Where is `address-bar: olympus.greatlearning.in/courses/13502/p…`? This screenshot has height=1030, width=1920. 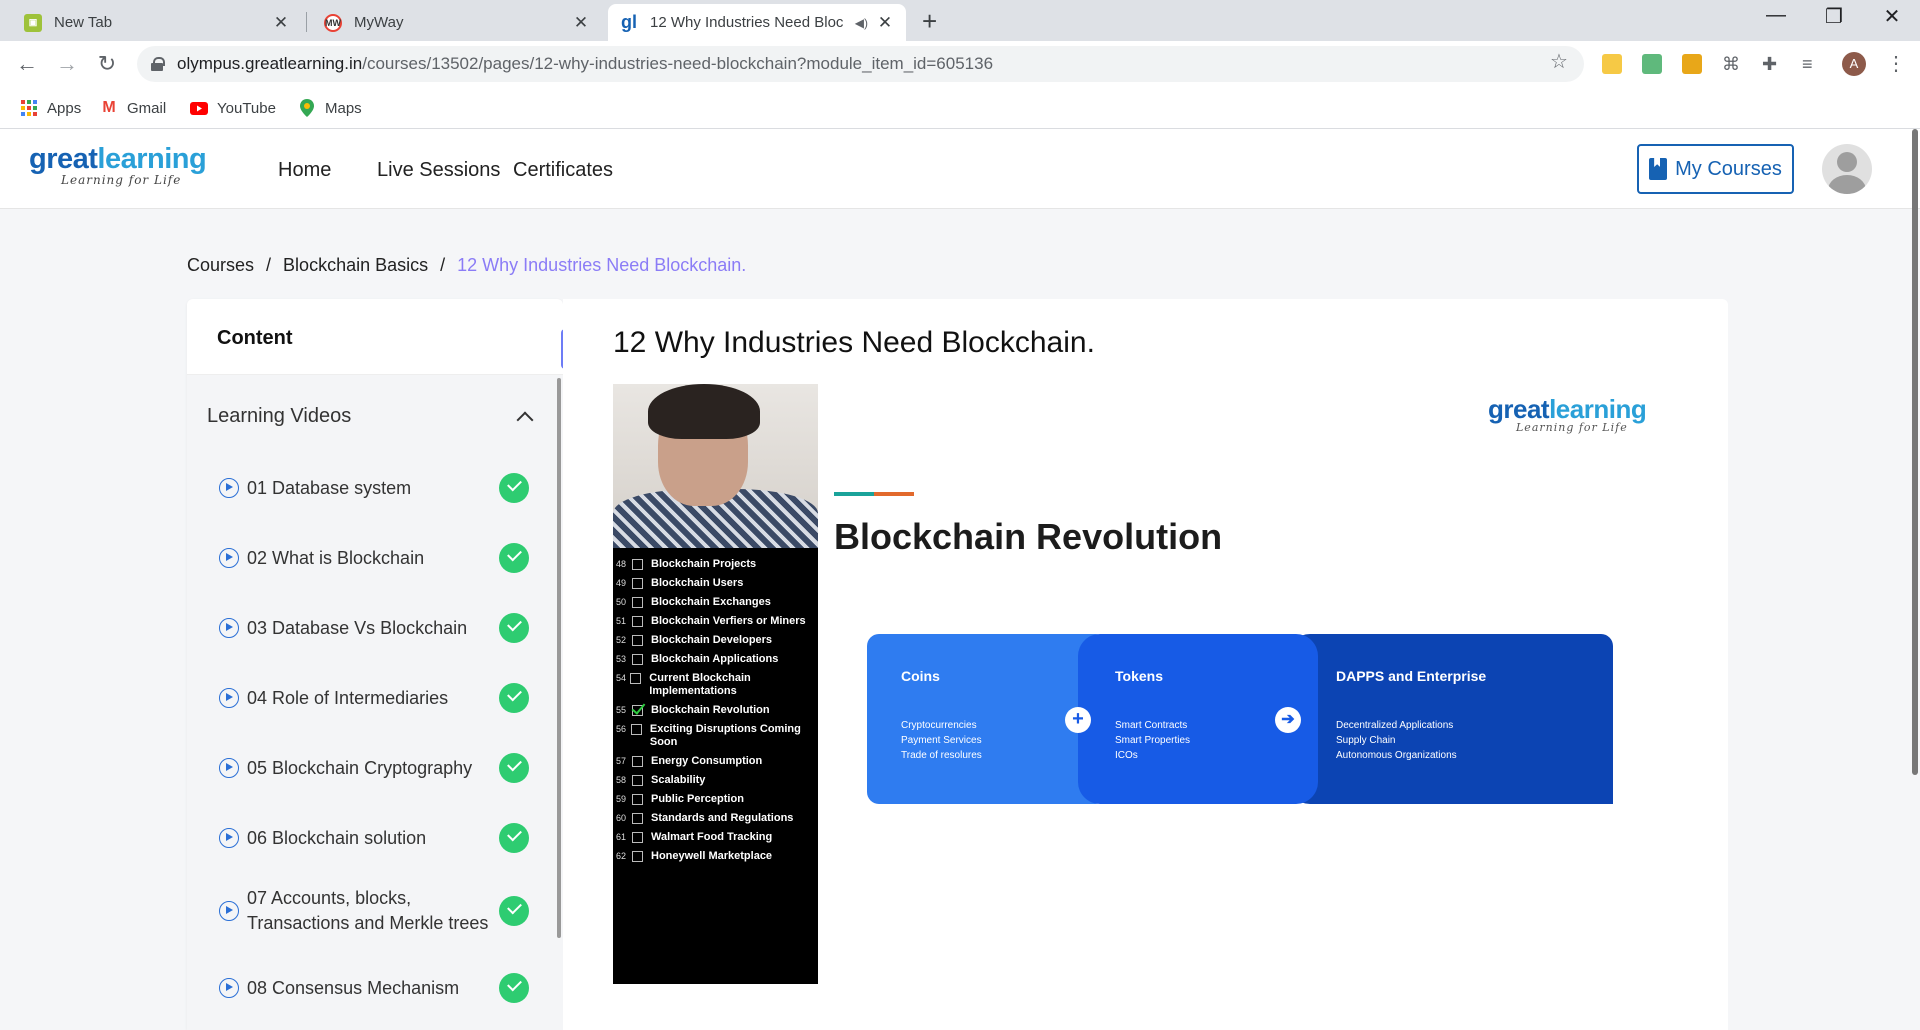
address-bar: olympus.greatlearning.in/courses/13502/p… is located at coordinates (860, 64).